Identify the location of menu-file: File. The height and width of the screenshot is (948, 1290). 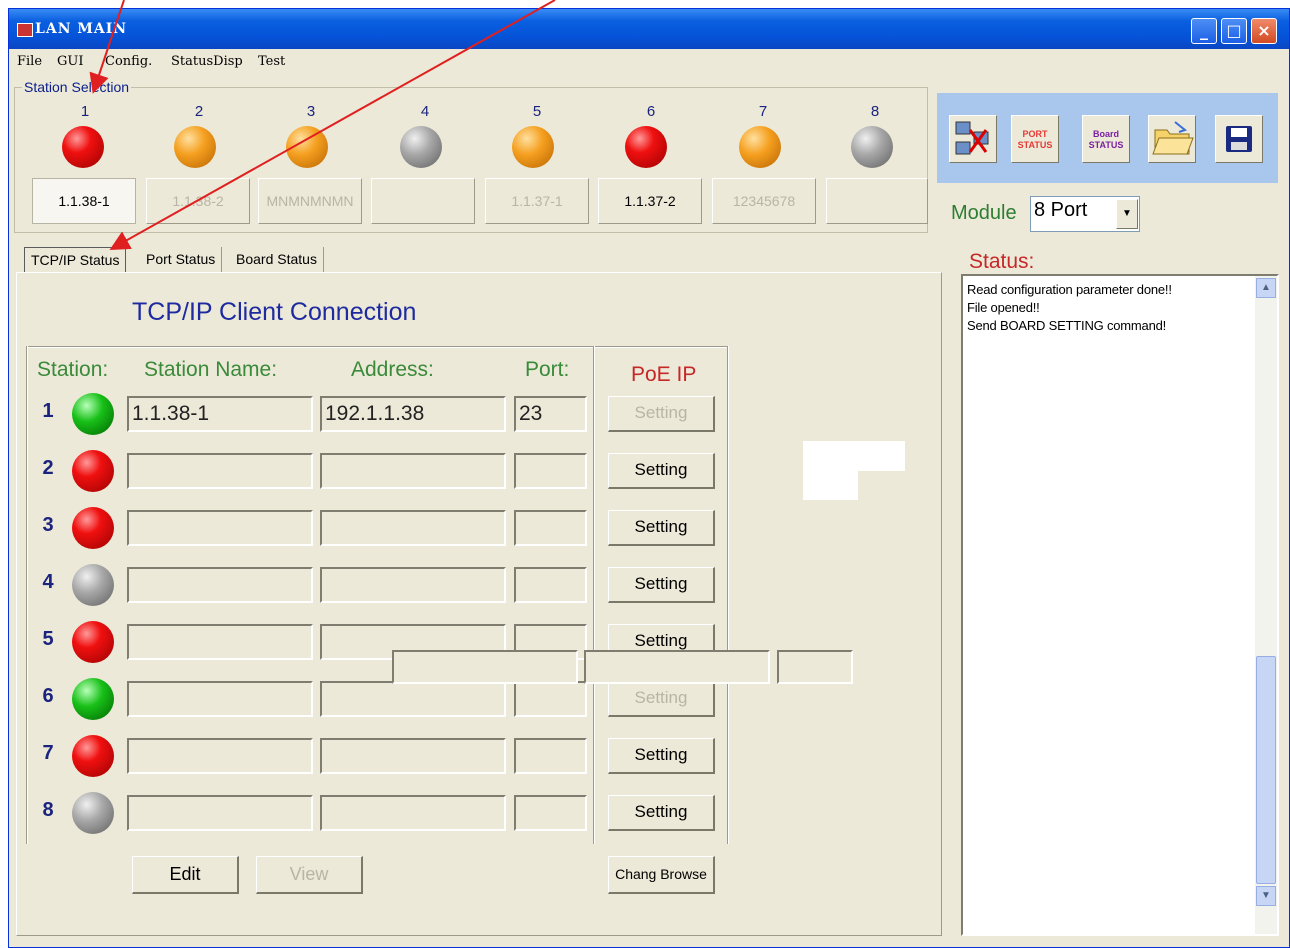
(29, 61).